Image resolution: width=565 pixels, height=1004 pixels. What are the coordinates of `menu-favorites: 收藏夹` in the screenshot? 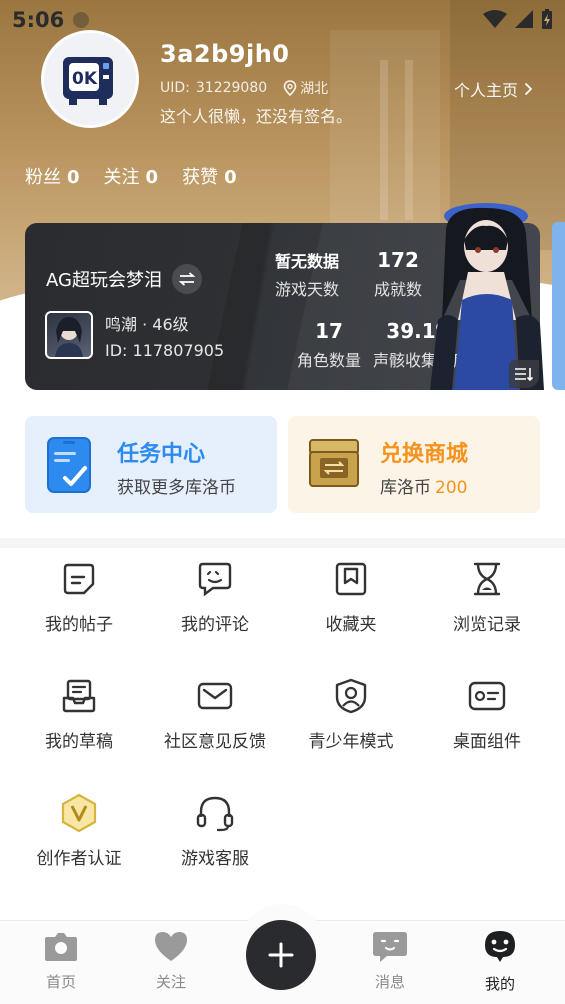 It's located at (351, 610).